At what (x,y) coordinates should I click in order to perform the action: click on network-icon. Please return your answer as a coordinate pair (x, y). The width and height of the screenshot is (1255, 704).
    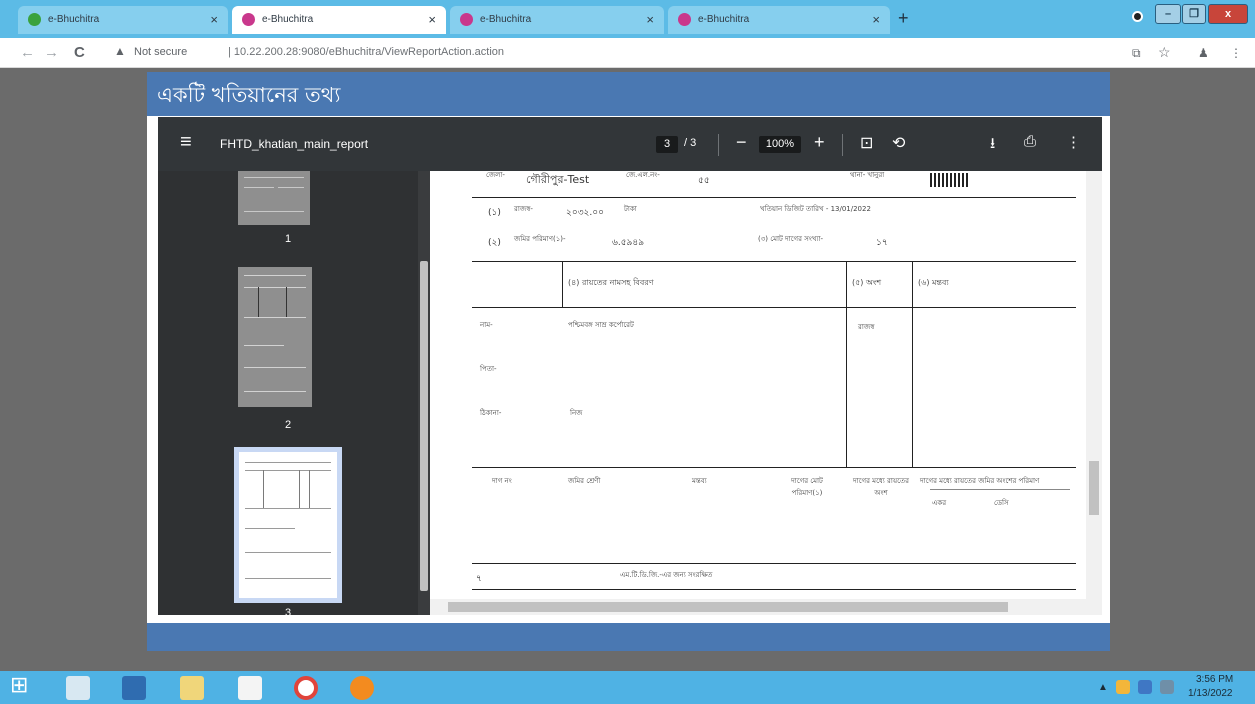
    Looking at the image, I should click on (1145, 687).